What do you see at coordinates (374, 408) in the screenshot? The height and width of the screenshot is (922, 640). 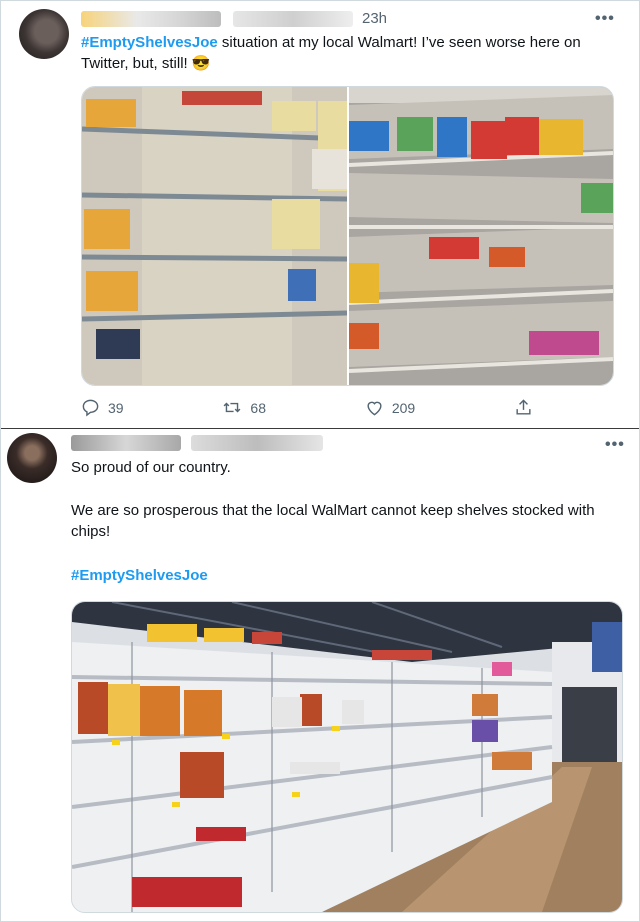 I see `like-icon` at bounding box center [374, 408].